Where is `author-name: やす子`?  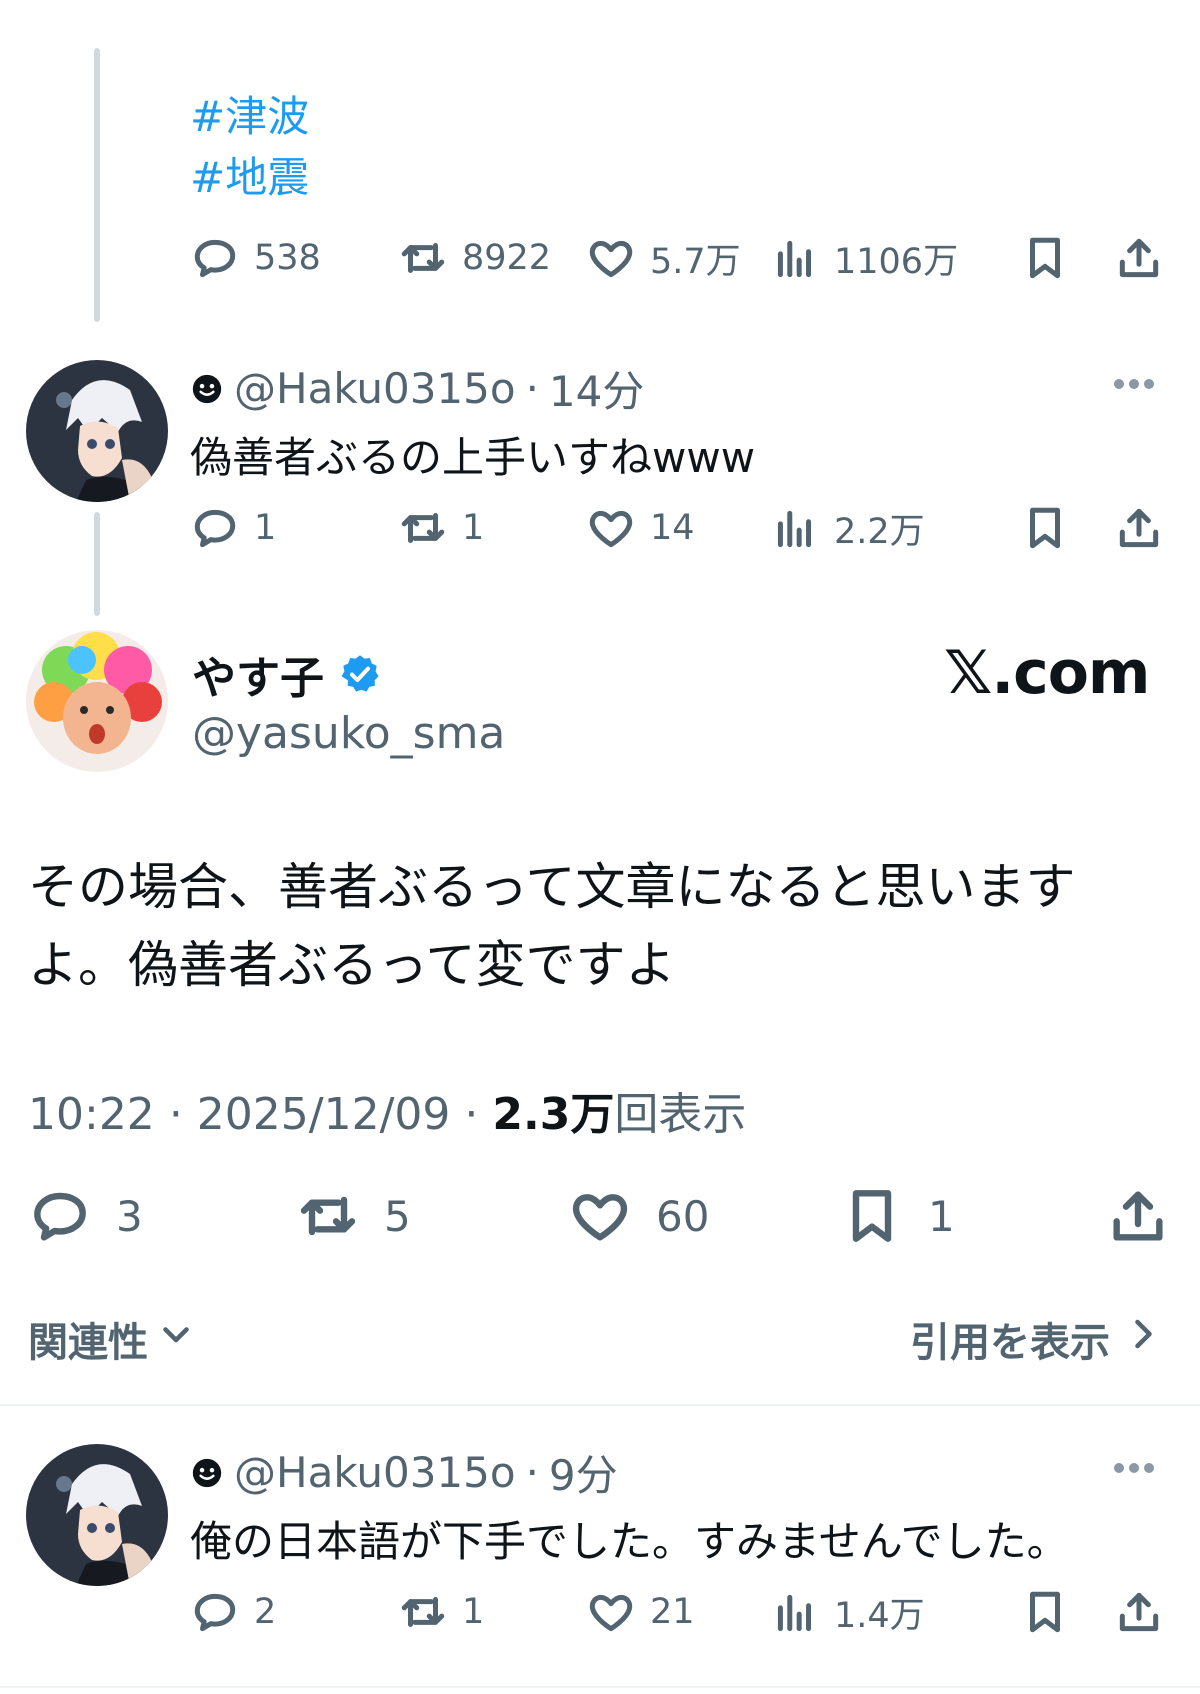
author-name: やす子 is located at coordinates (258, 678).